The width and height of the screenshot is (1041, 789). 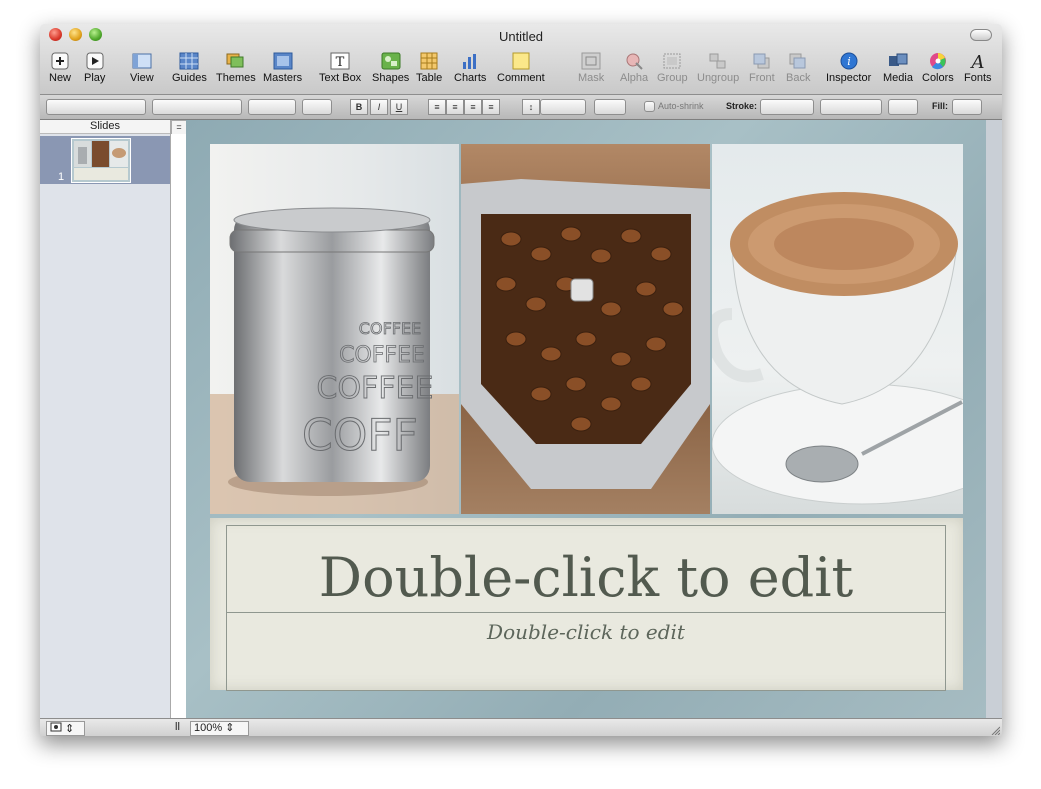 What do you see at coordinates (610, 107) in the screenshot?
I see `columns-popup` at bounding box center [610, 107].